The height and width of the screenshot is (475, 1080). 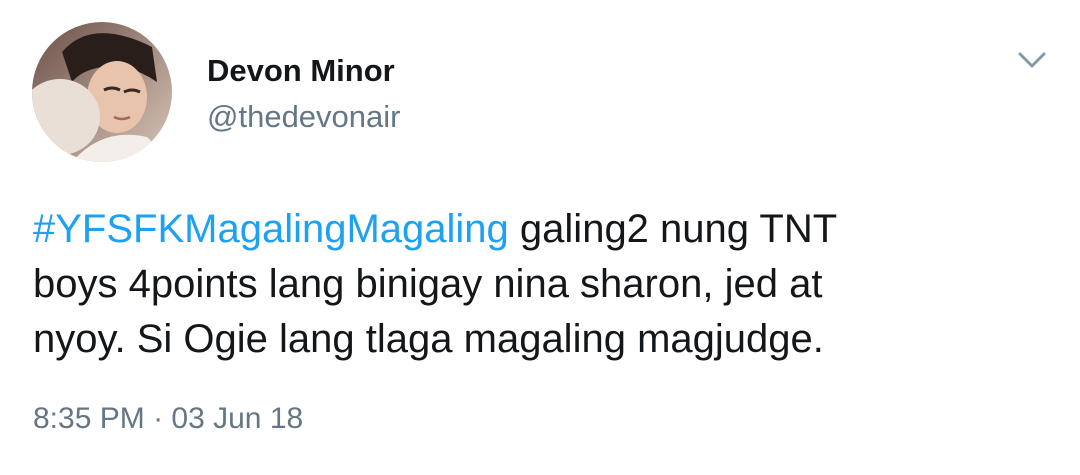 I want to click on tweet-date: 03 Jun 18, so click(x=237, y=418).